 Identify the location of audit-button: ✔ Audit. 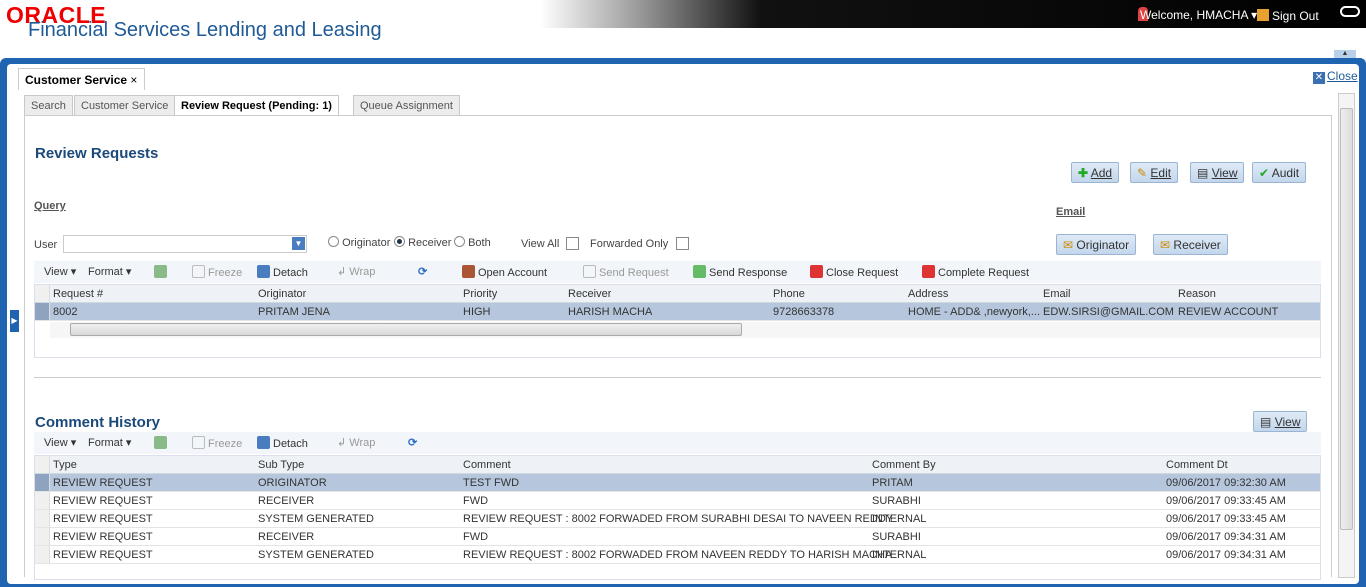
(1279, 172).